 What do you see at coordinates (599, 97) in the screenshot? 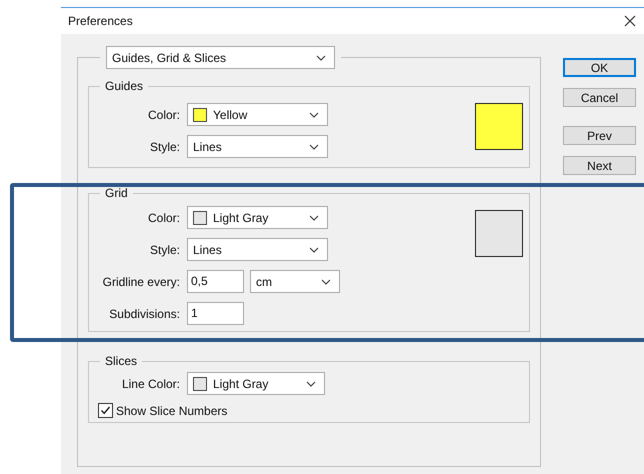
I see `dialog-button: Cancel` at bounding box center [599, 97].